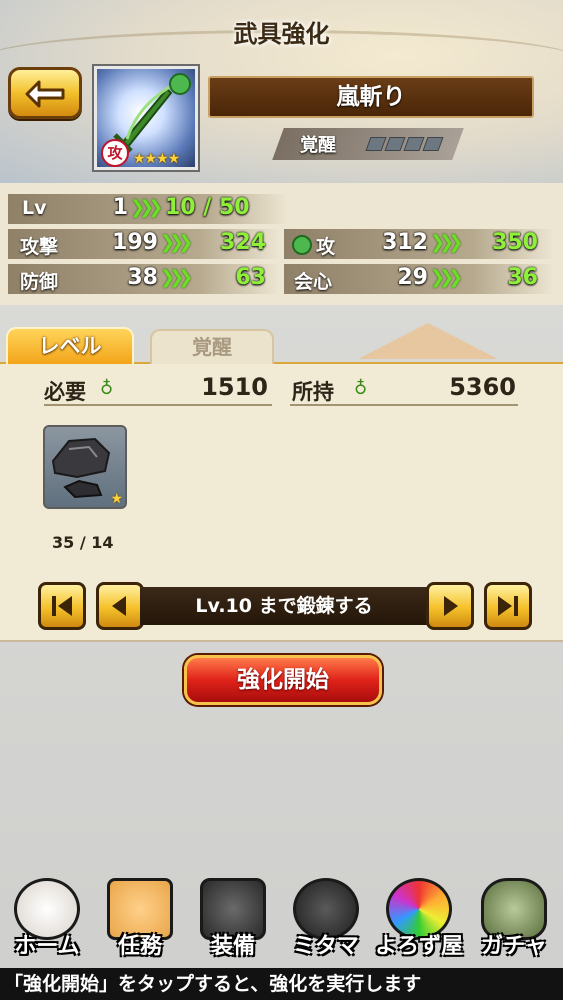 The image size is (563, 1000). I want to click on required-label: 必要, so click(65, 392).